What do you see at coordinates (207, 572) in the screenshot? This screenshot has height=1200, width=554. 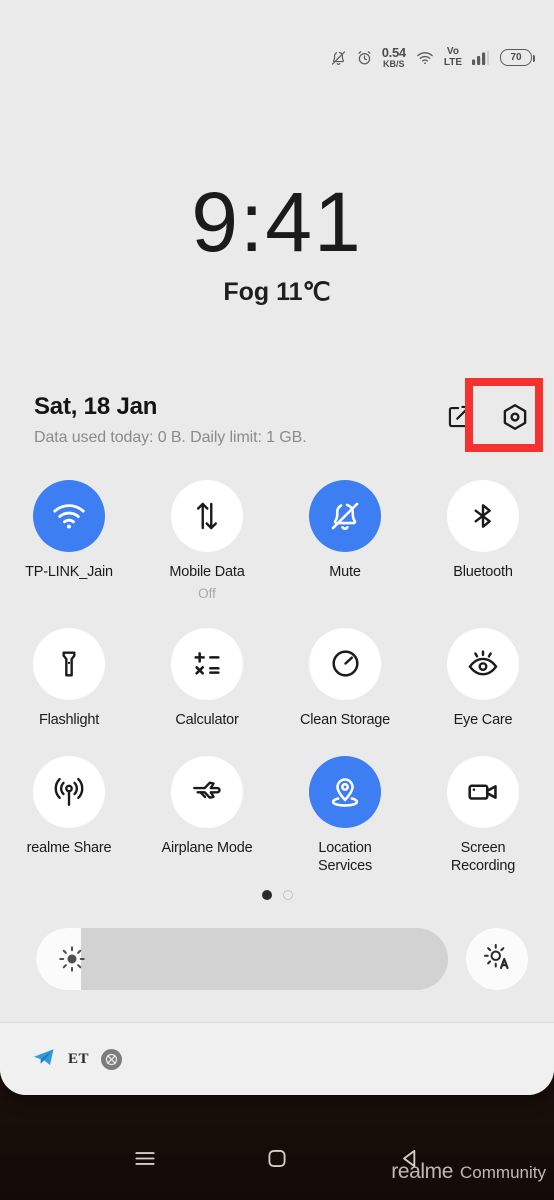 I see `tile-mobile-data-label: Mobile Data` at bounding box center [207, 572].